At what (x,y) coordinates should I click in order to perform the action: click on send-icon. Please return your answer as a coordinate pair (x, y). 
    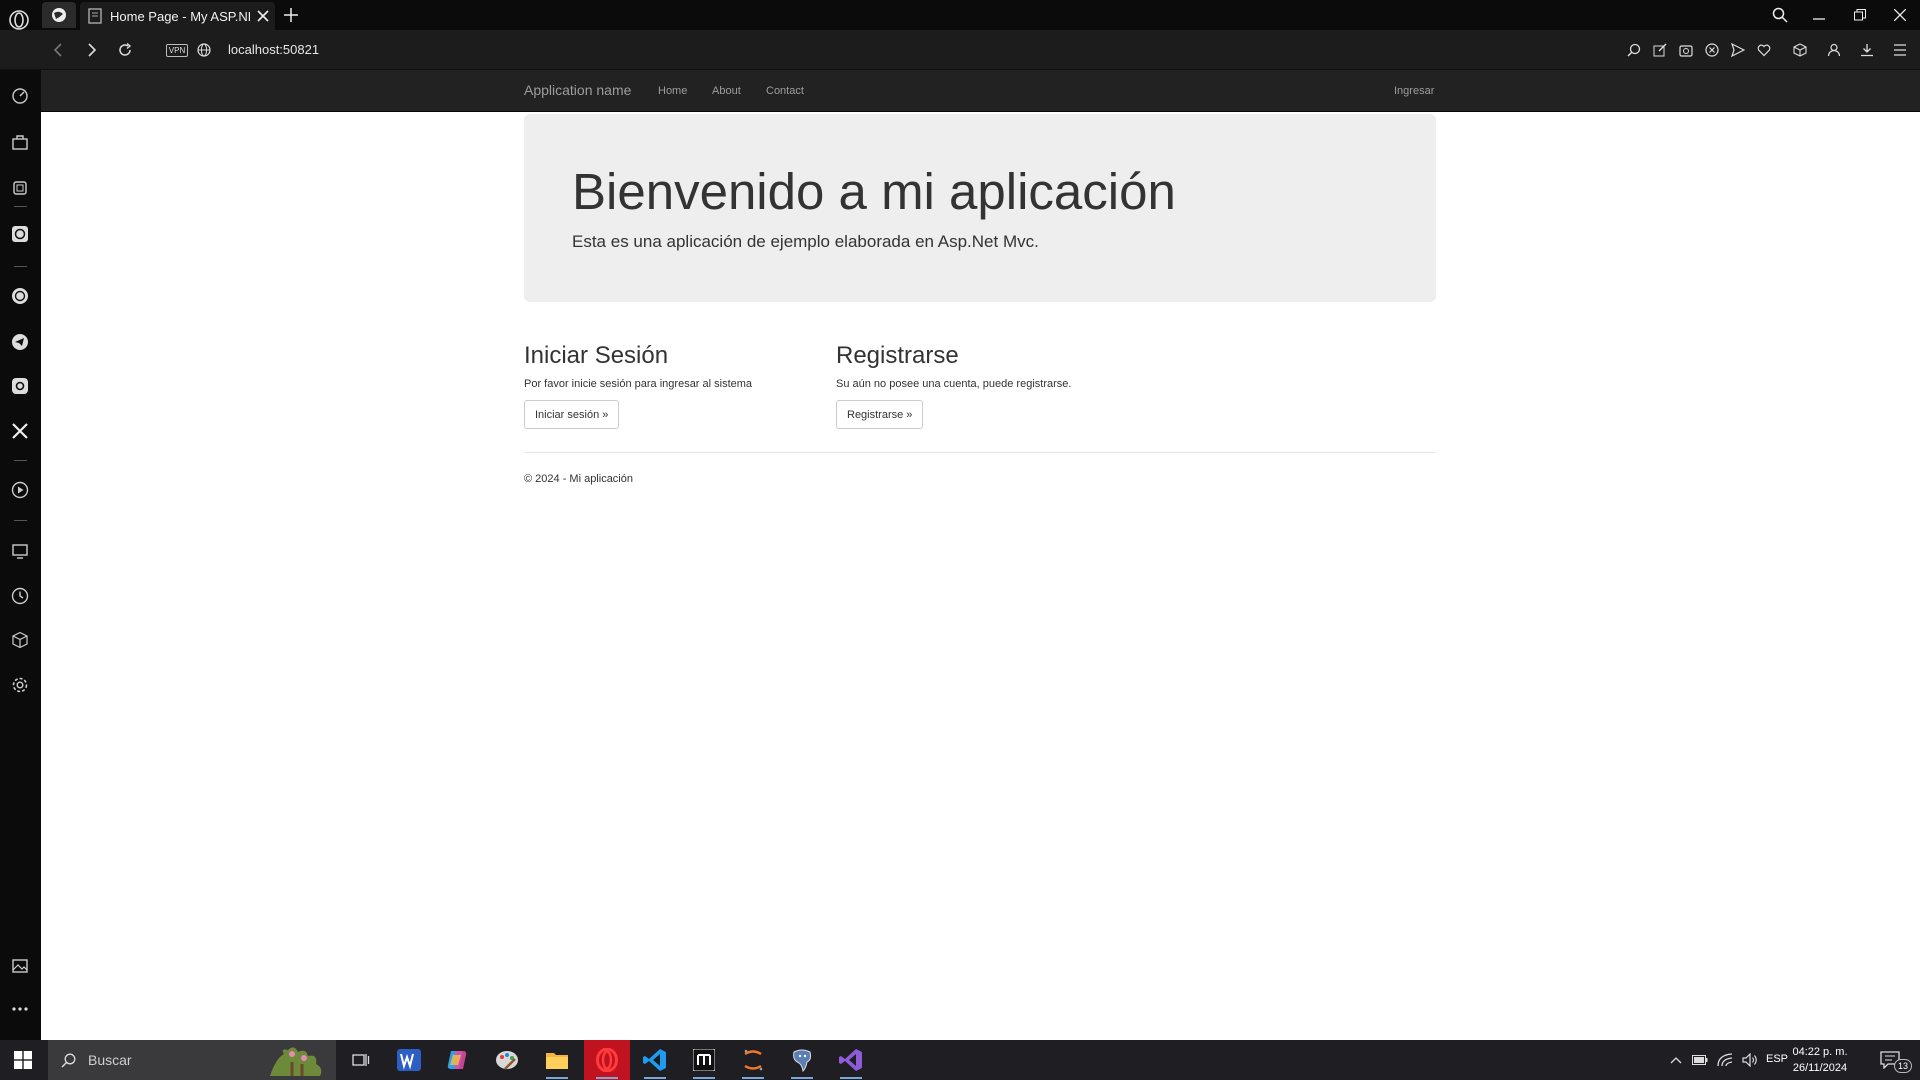
    Looking at the image, I should click on (1738, 50).